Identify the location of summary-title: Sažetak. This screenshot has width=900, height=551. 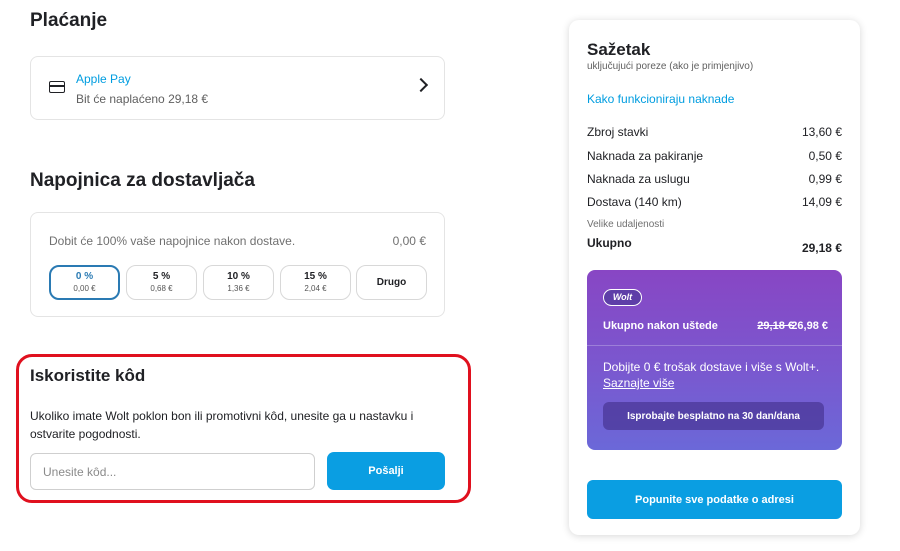
(619, 49).